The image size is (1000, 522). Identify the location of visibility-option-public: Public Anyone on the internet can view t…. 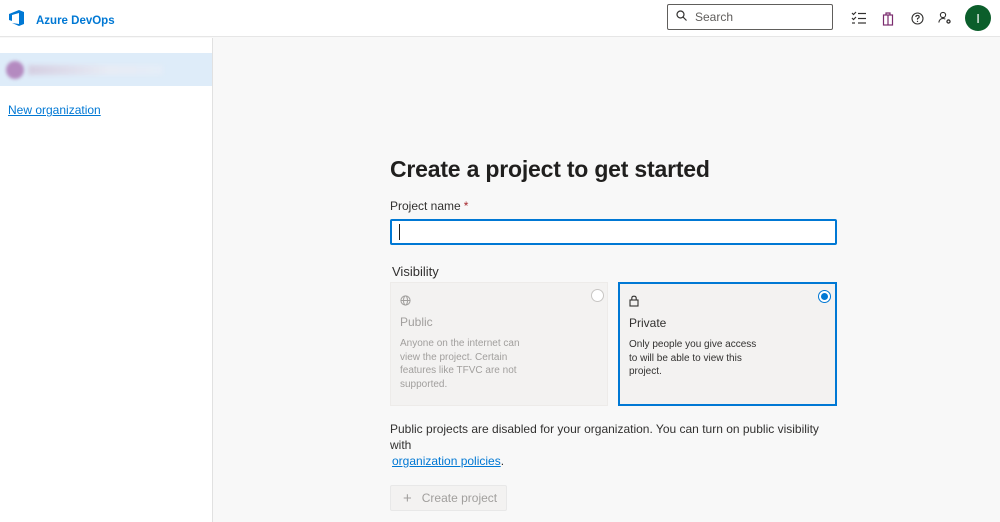
(499, 344).